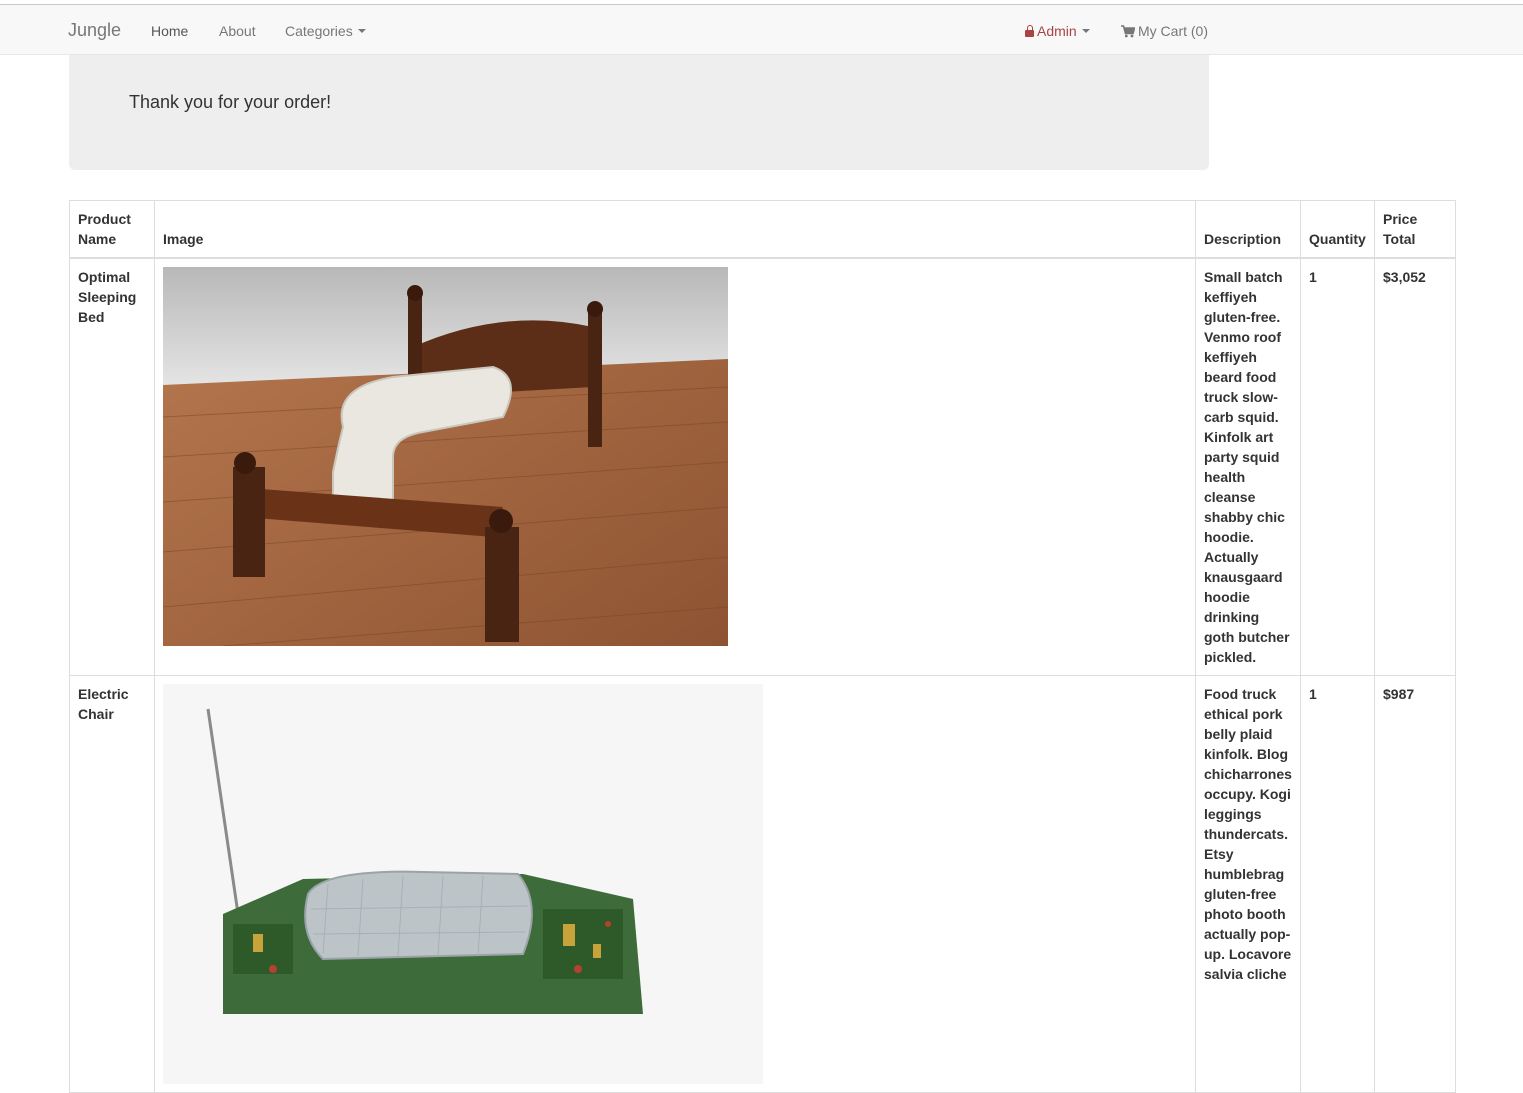  What do you see at coordinates (169, 31) in the screenshot?
I see `nav-home-link: Home` at bounding box center [169, 31].